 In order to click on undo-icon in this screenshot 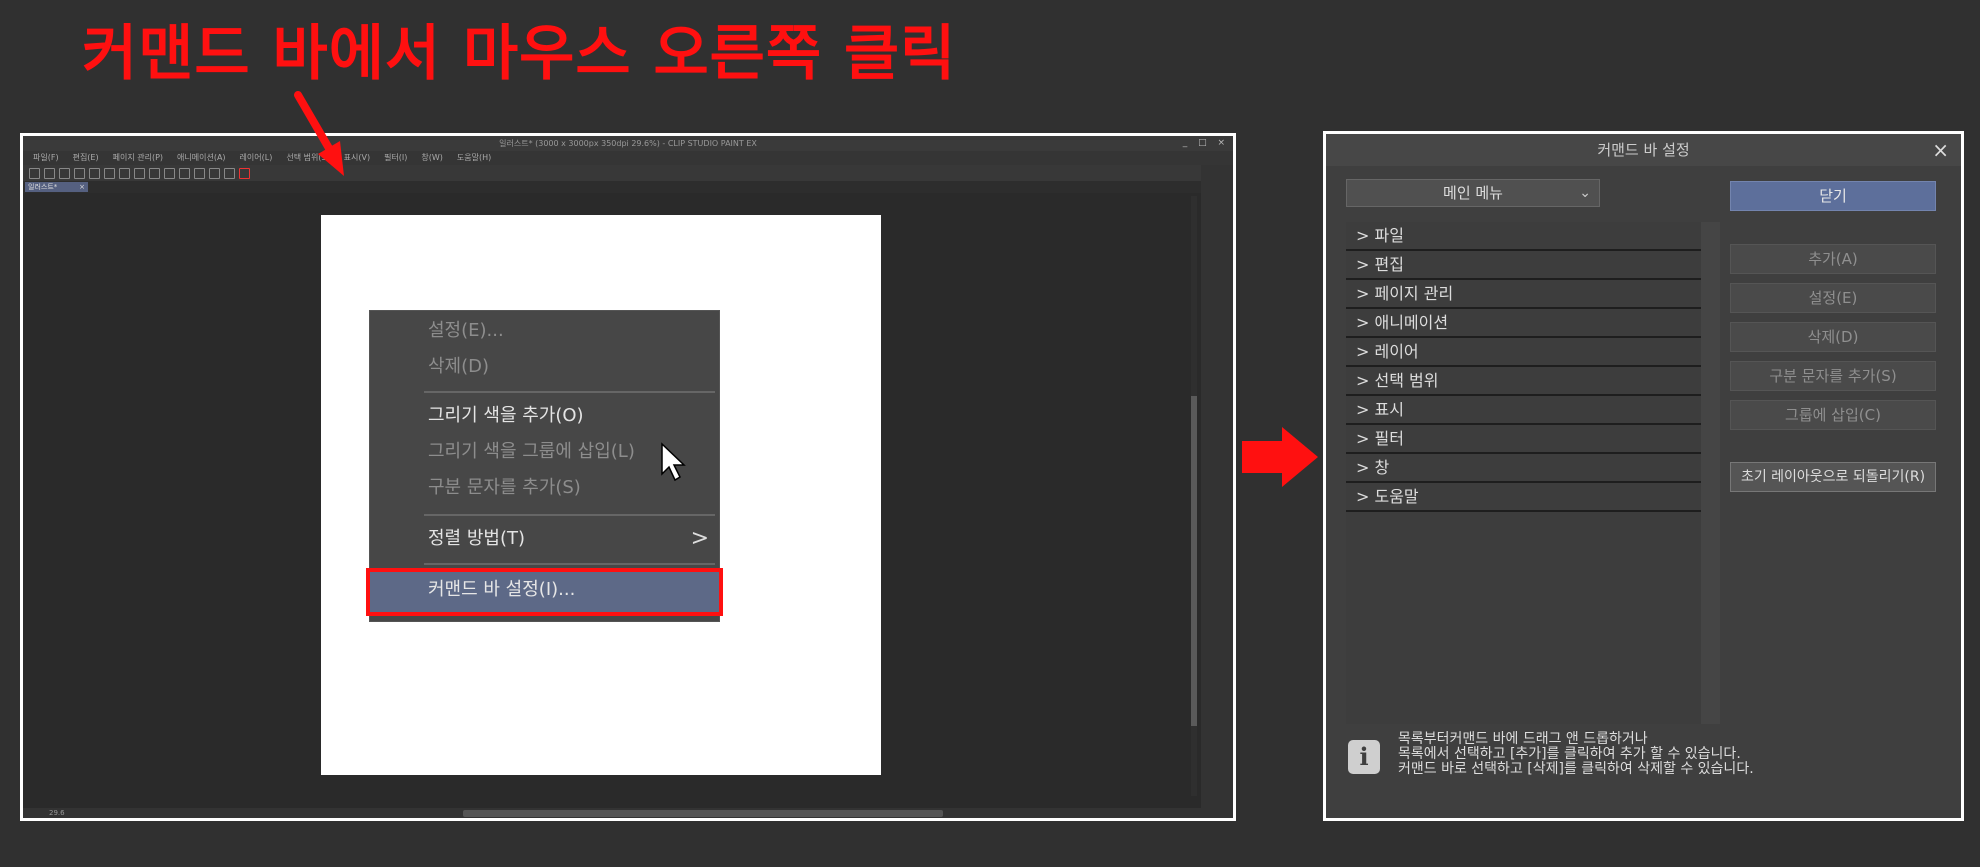, I will do `click(79, 173)`.